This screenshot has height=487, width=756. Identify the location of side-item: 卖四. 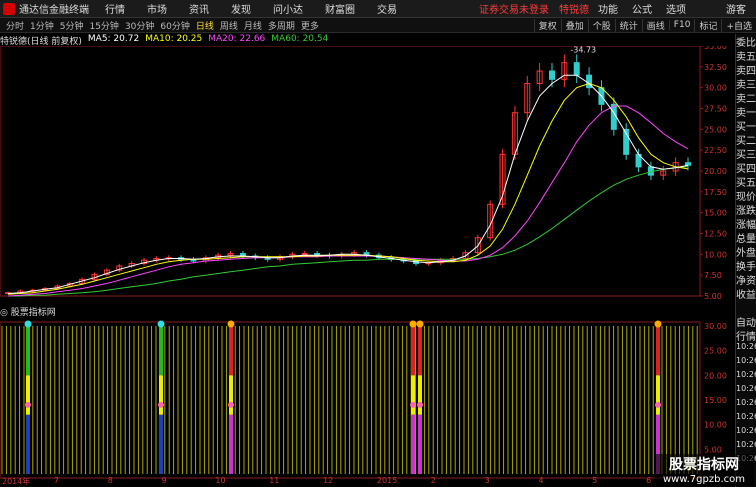
(746, 71).